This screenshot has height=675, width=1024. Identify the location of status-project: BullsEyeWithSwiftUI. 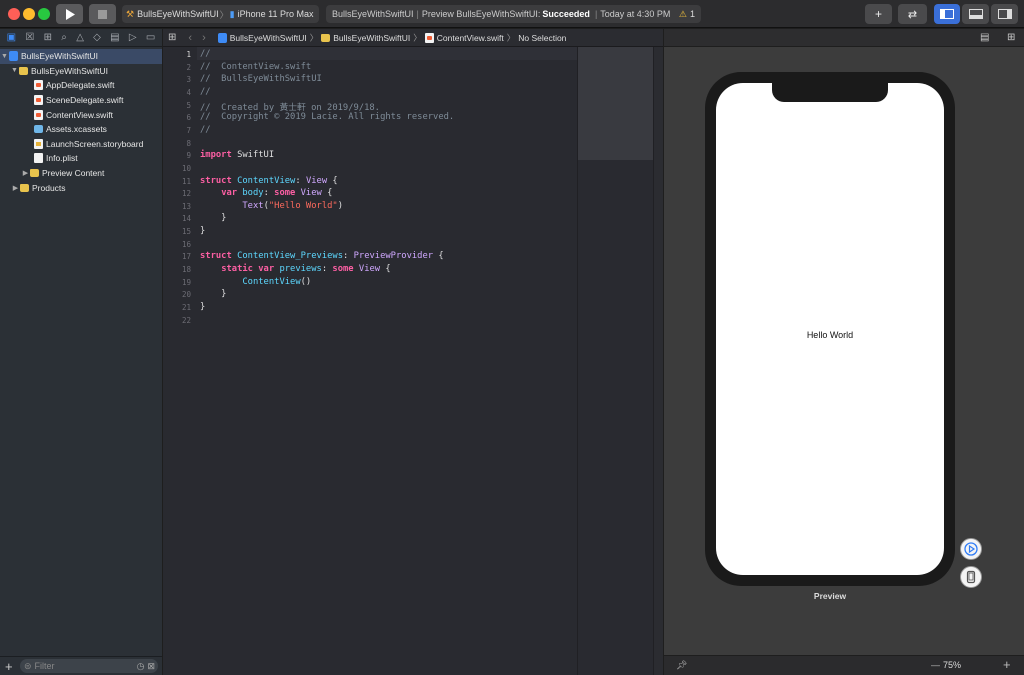
(373, 14).